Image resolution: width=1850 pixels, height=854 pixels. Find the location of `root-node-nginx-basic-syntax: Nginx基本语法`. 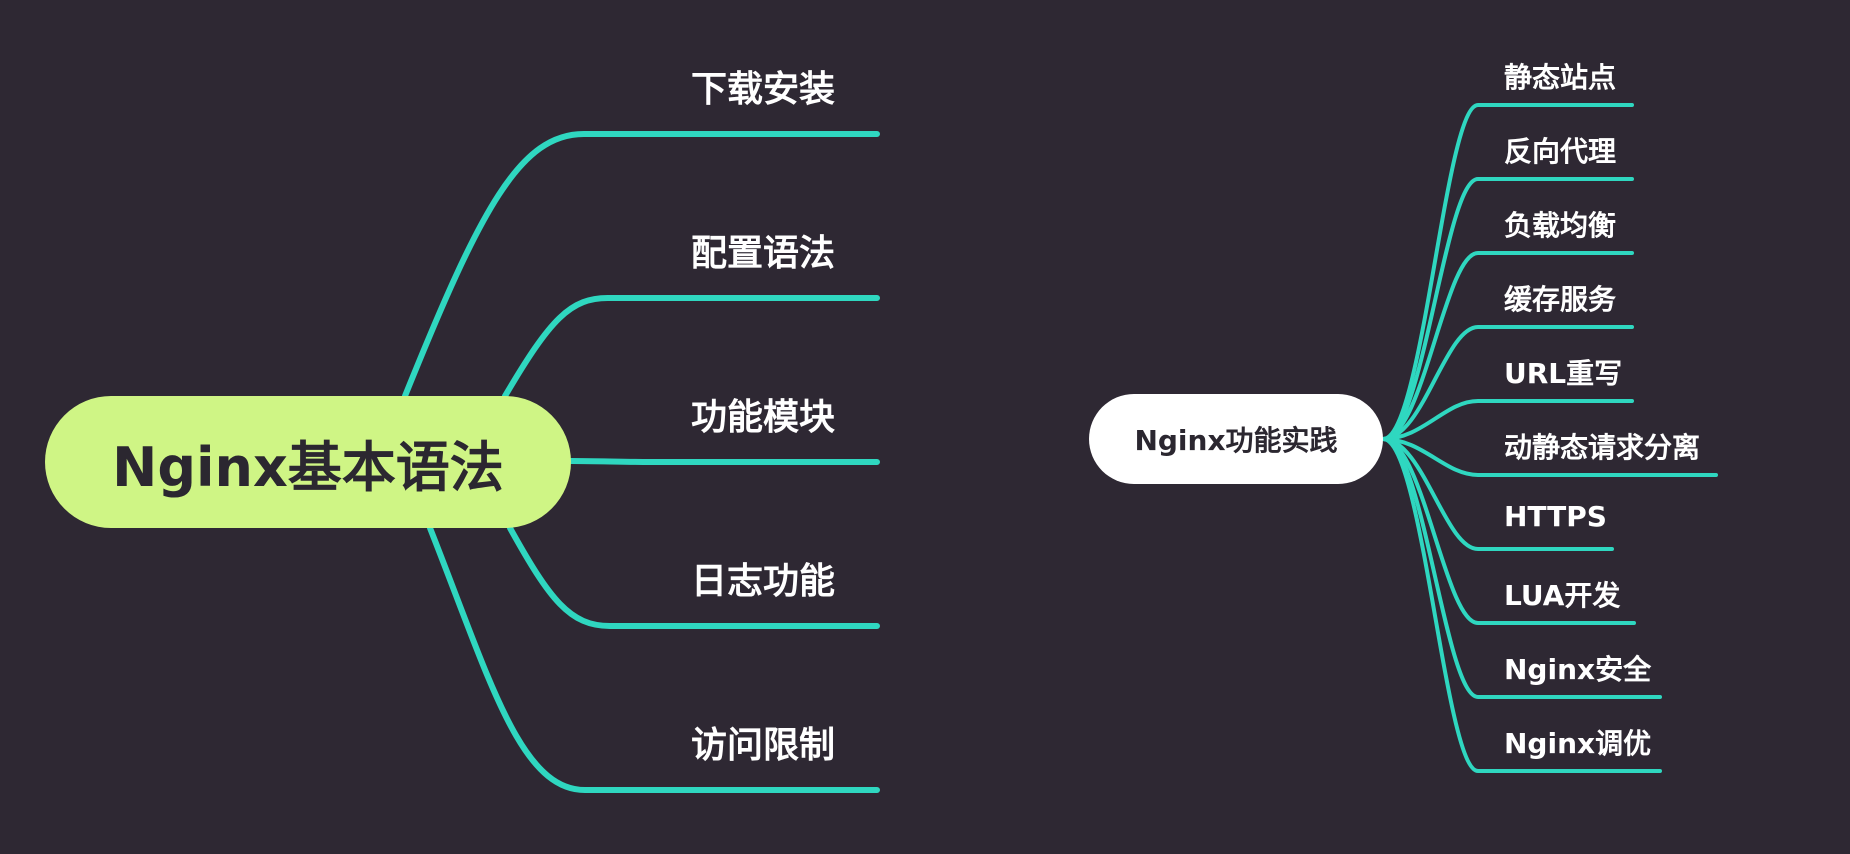

root-node-nginx-basic-syntax: Nginx基本语法 is located at coordinates (308, 462).